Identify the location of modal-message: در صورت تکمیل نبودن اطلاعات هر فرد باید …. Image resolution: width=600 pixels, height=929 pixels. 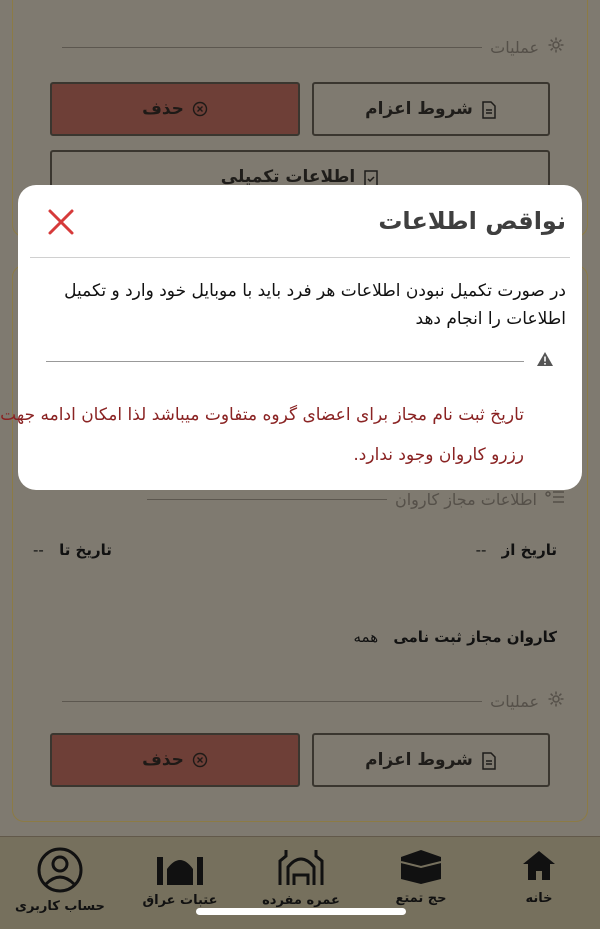
(315, 305).